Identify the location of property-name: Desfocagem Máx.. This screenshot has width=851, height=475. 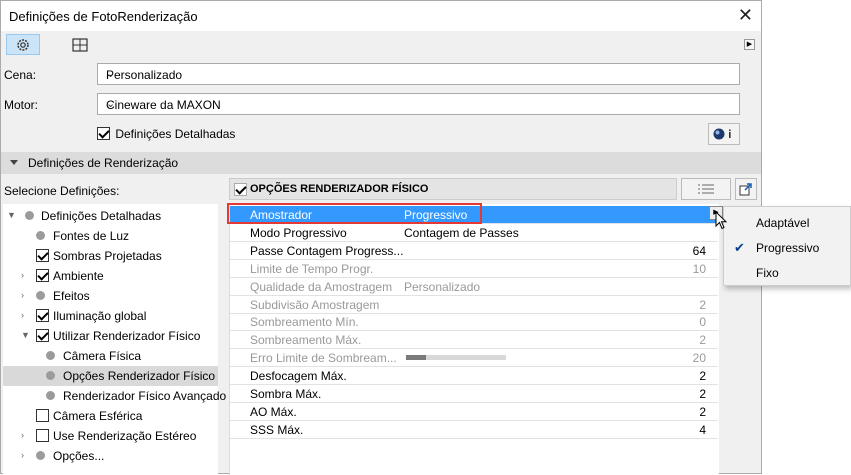
(298, 376).